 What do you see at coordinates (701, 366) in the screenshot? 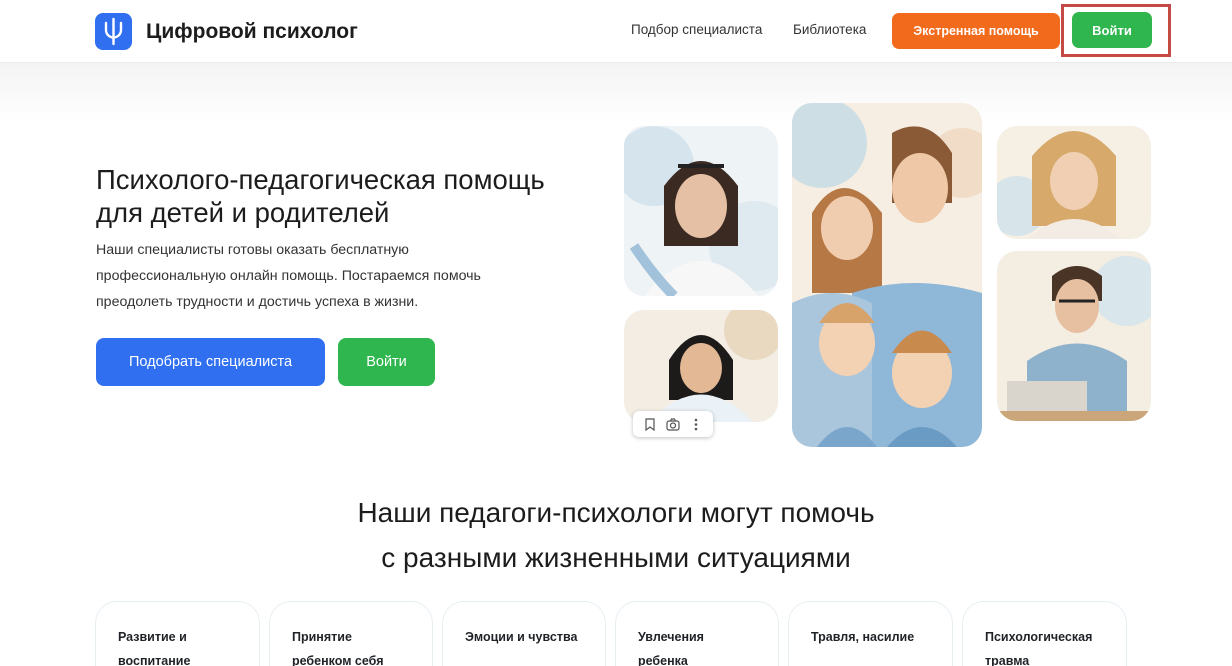
I see `photo-woman-doctor` at bounding box center [701, 366].